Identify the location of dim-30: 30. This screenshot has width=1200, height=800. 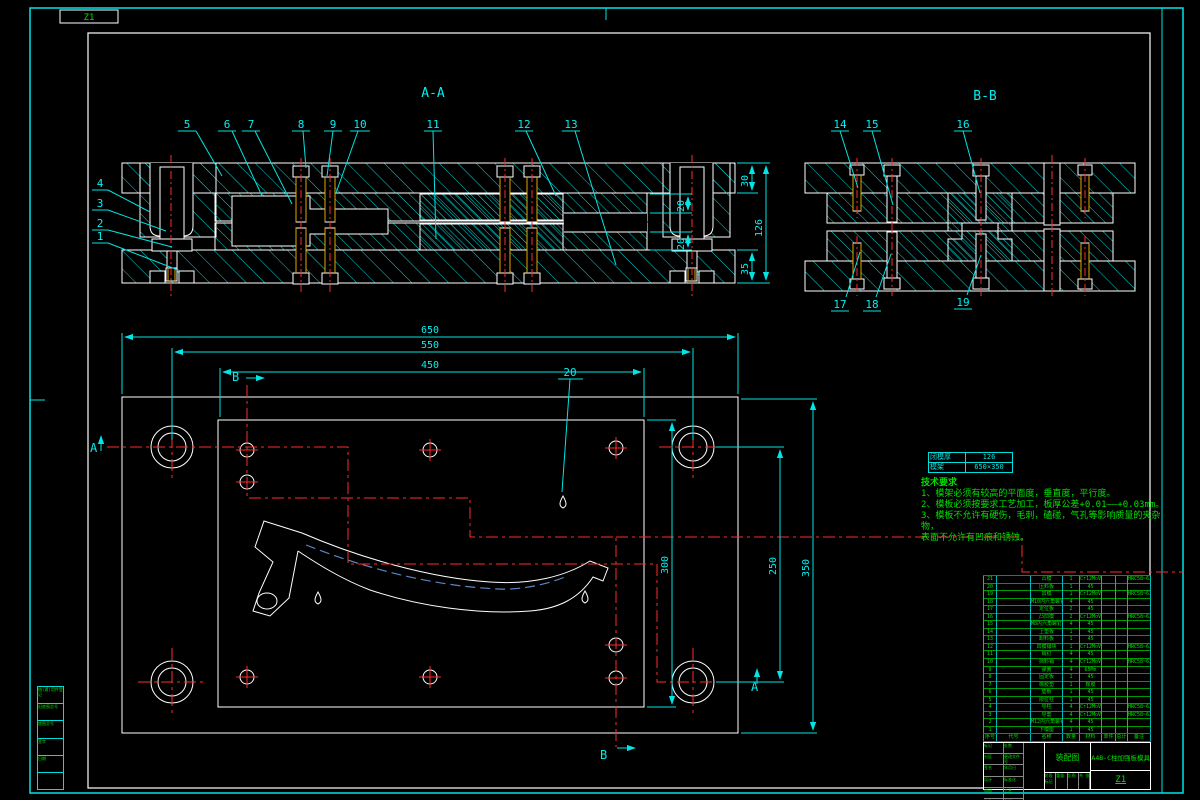
(745, 181).